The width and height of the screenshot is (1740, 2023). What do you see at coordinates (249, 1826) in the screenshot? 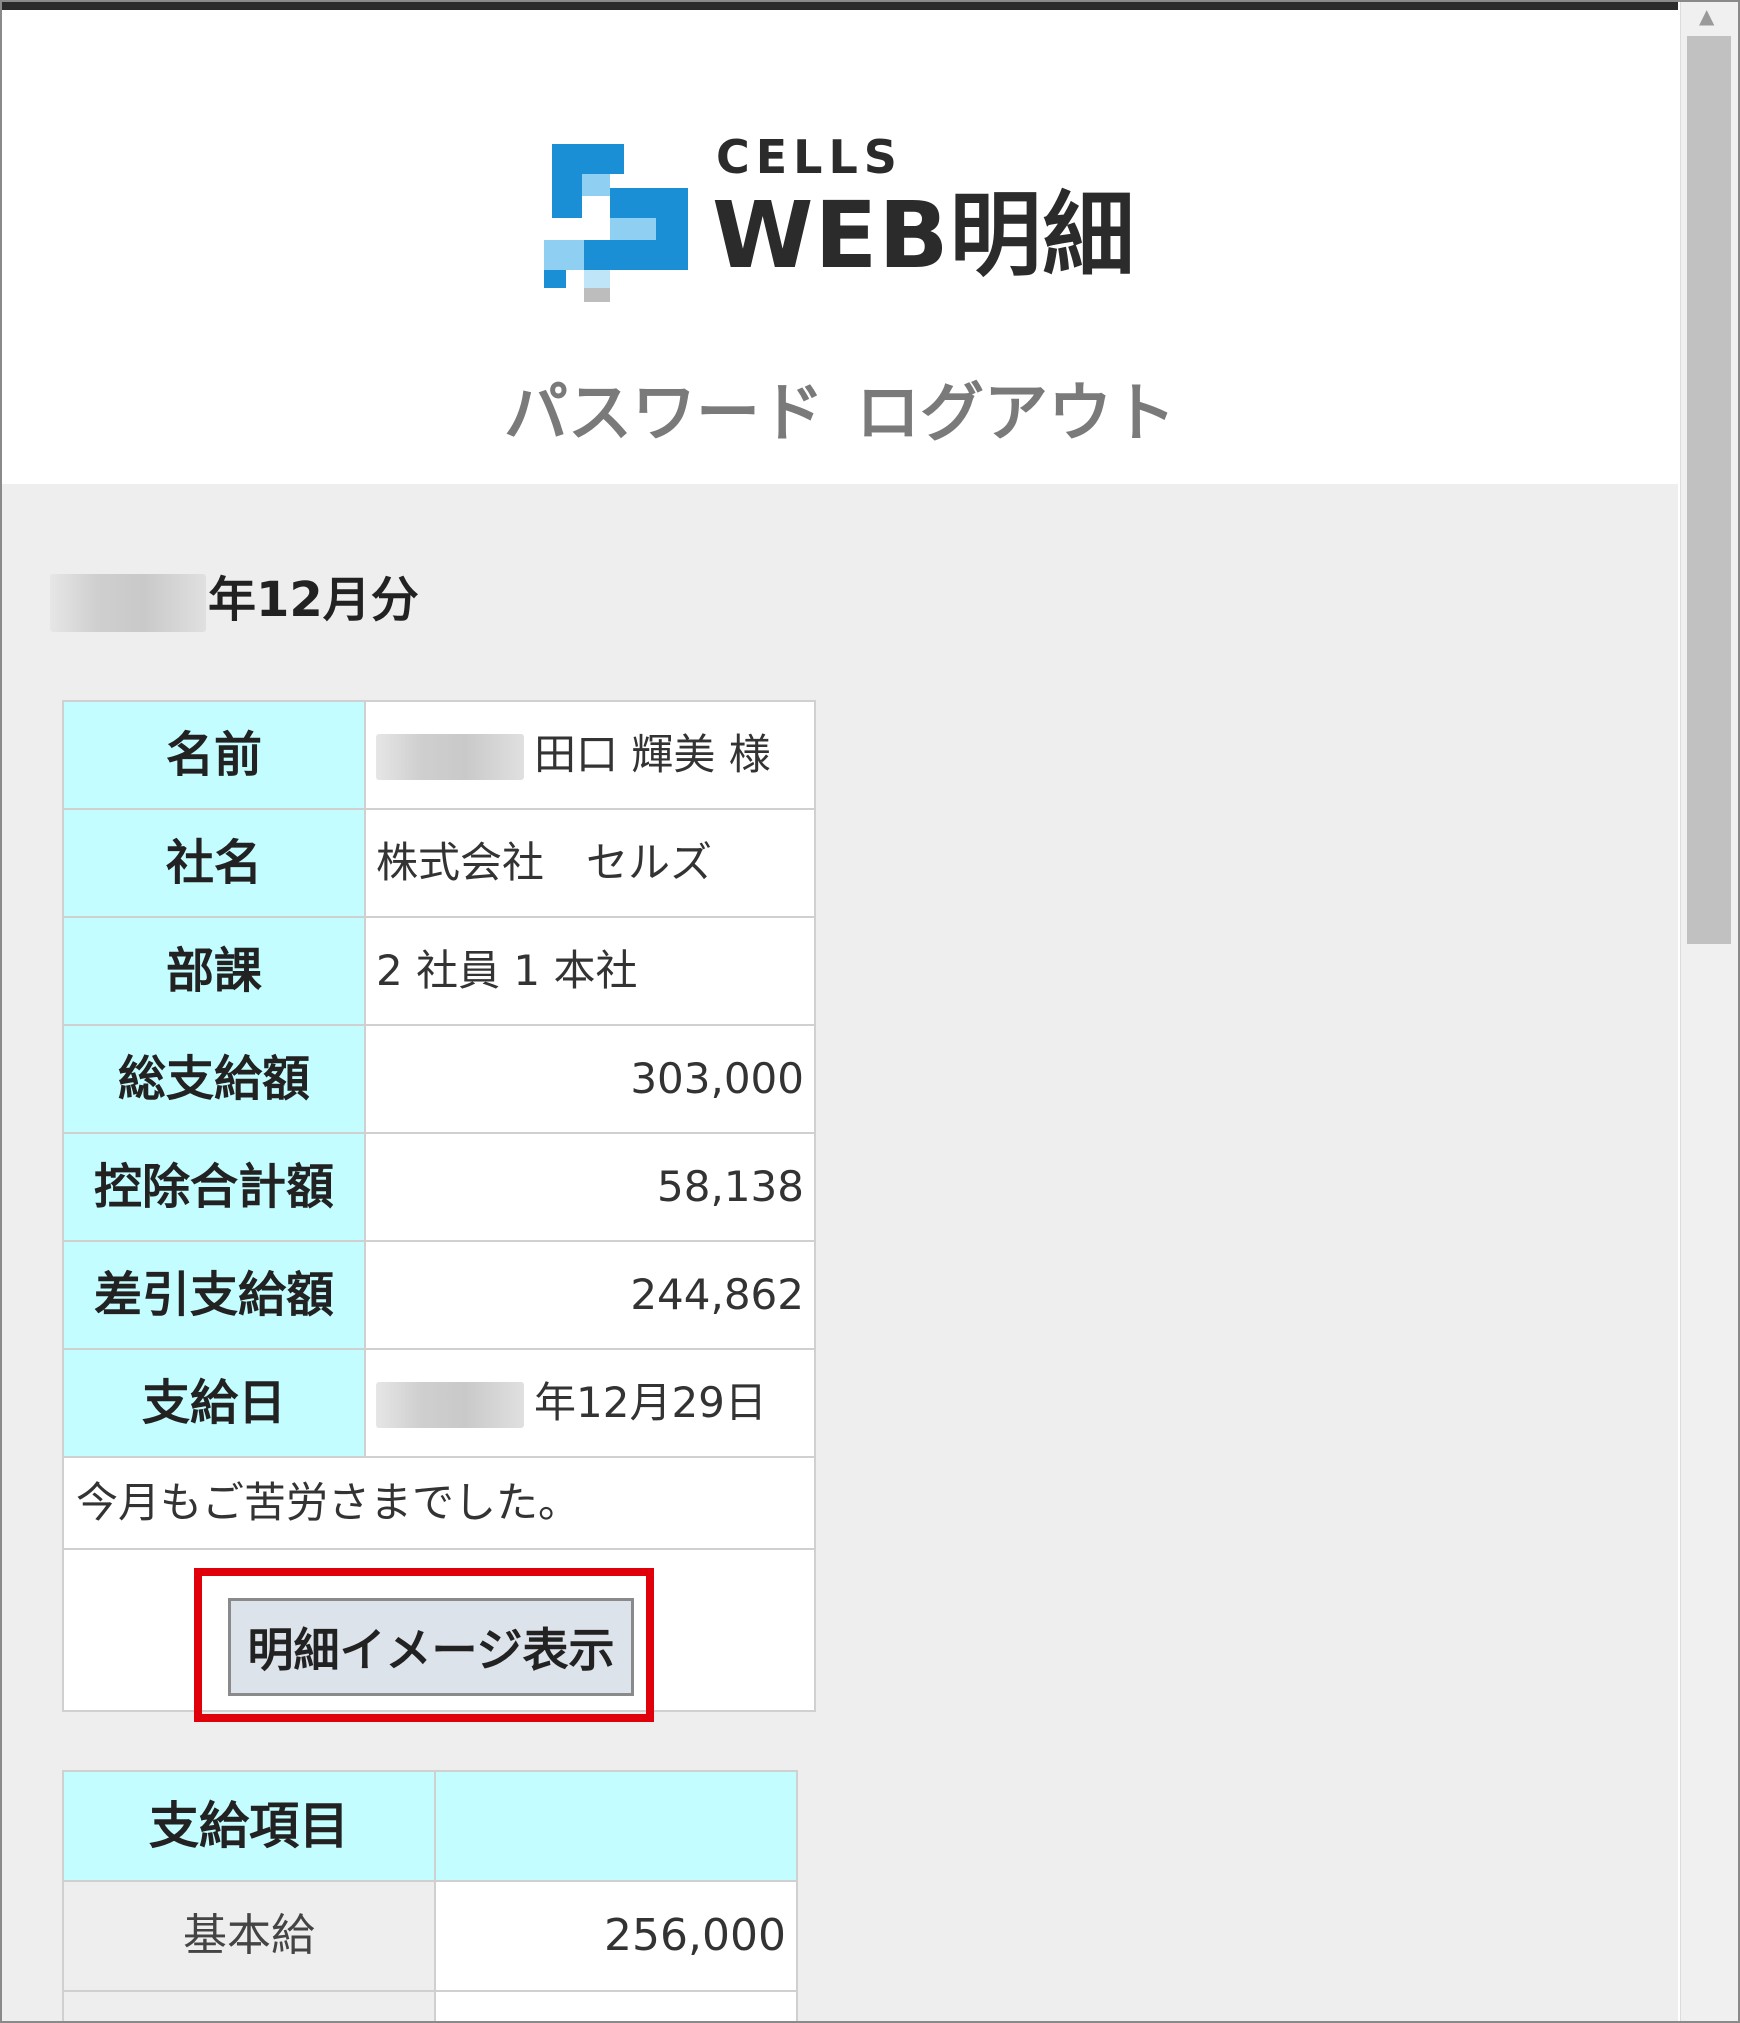
I see `payments-header: 支給項目` at bounding box center [249, 1826].